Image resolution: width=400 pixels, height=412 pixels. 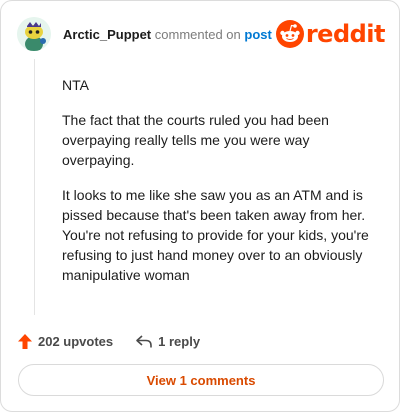 What do you see at coordinates (197, 34) in the screenshot?
I see `commented-on-text: commented on` at bounding box center [197, 34].